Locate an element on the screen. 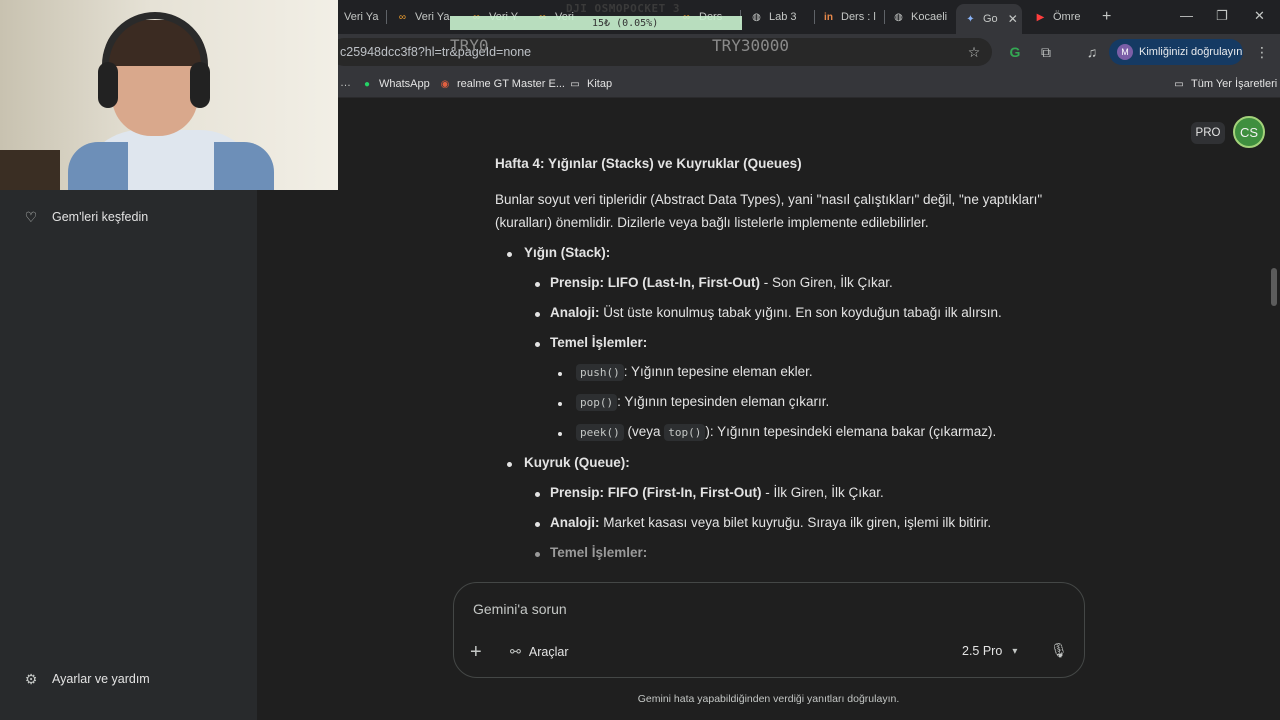 This screenshot has height=720, width=1280. stack-ops-label: Temel İşlemler: is located at coordinates (599, 342).